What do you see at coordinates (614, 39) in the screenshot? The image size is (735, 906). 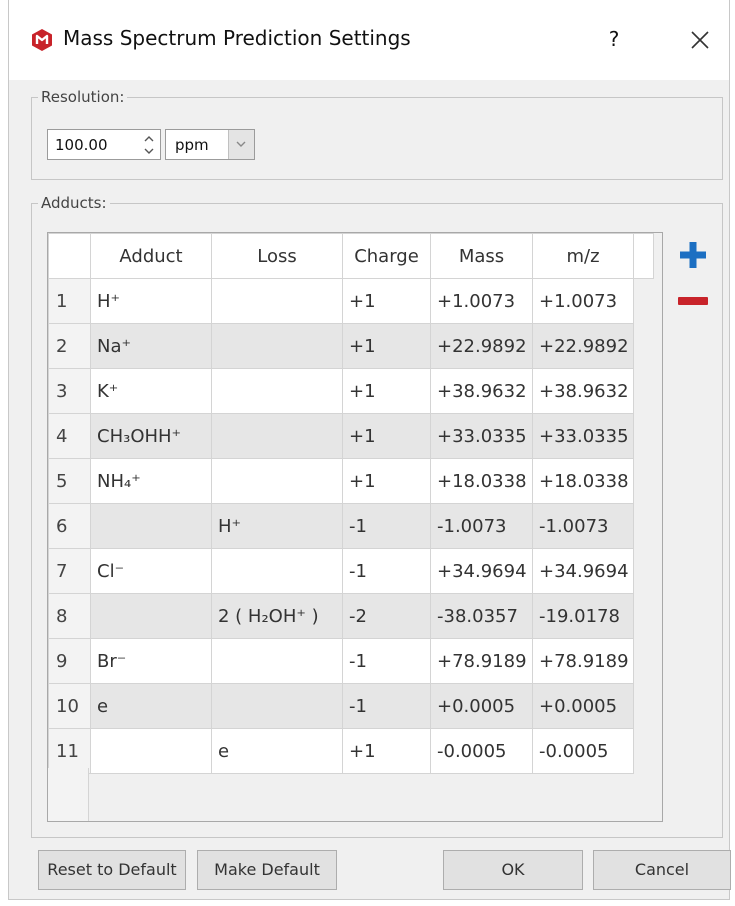 I see `help-button: ?` at bounding box center [614, 39].